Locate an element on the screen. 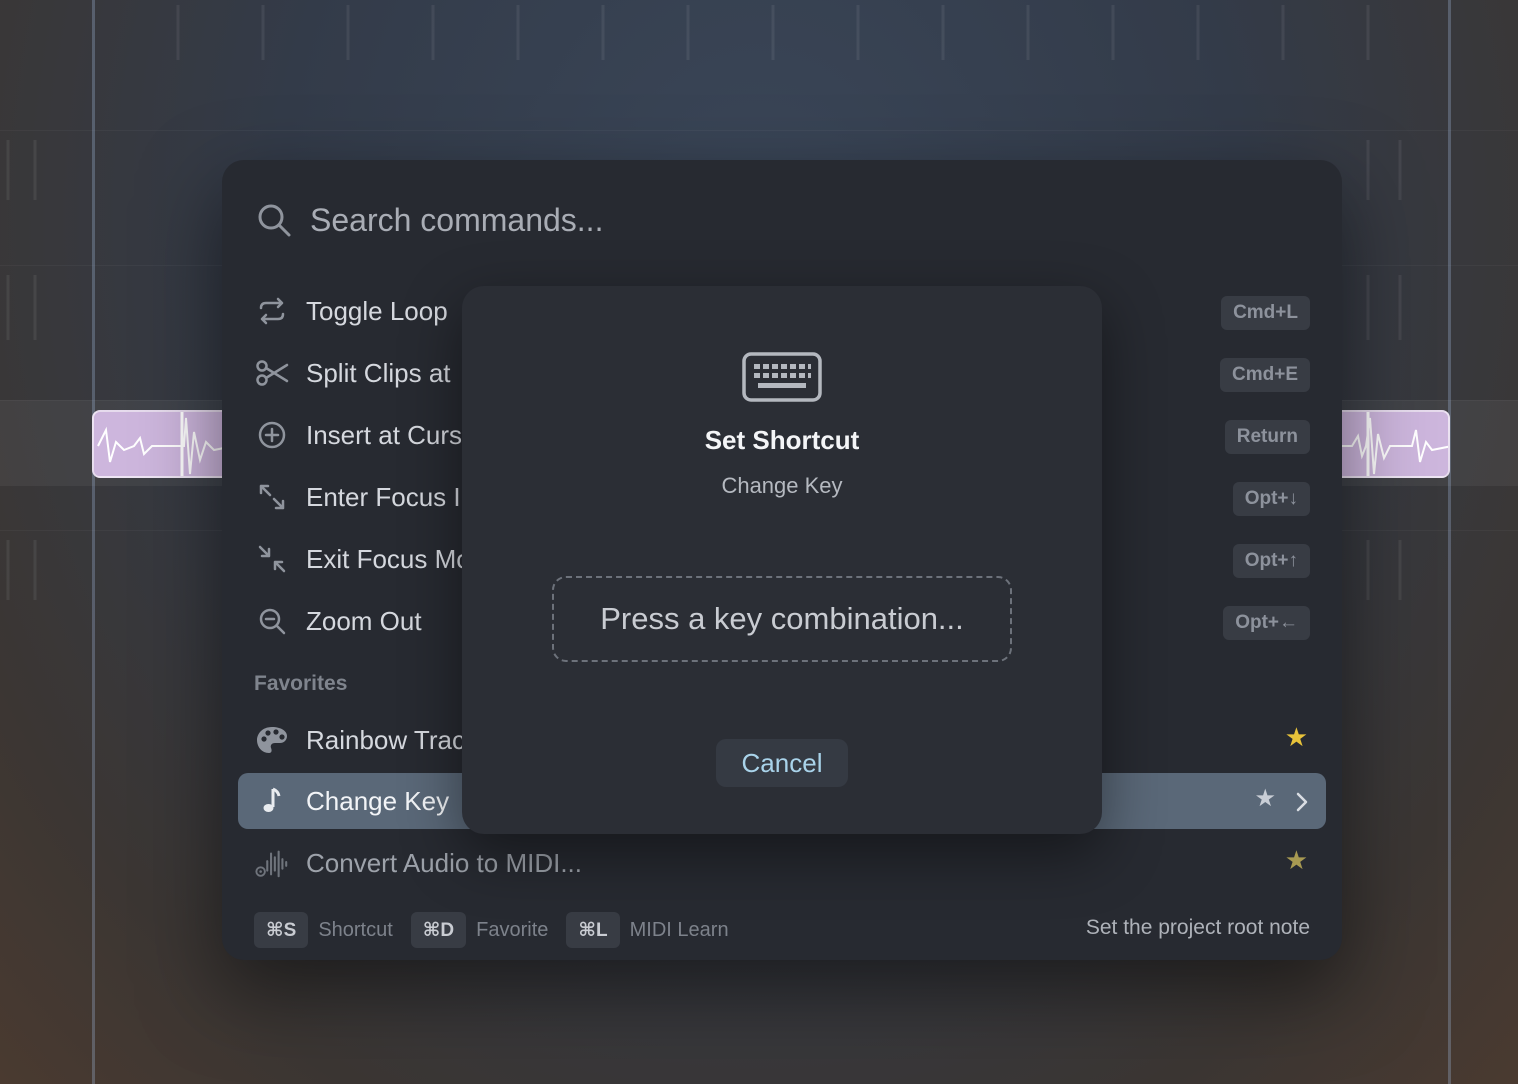 This screenshot has height=1084, width=1518. zoom-out-icon is located at coordinates (272, 621).